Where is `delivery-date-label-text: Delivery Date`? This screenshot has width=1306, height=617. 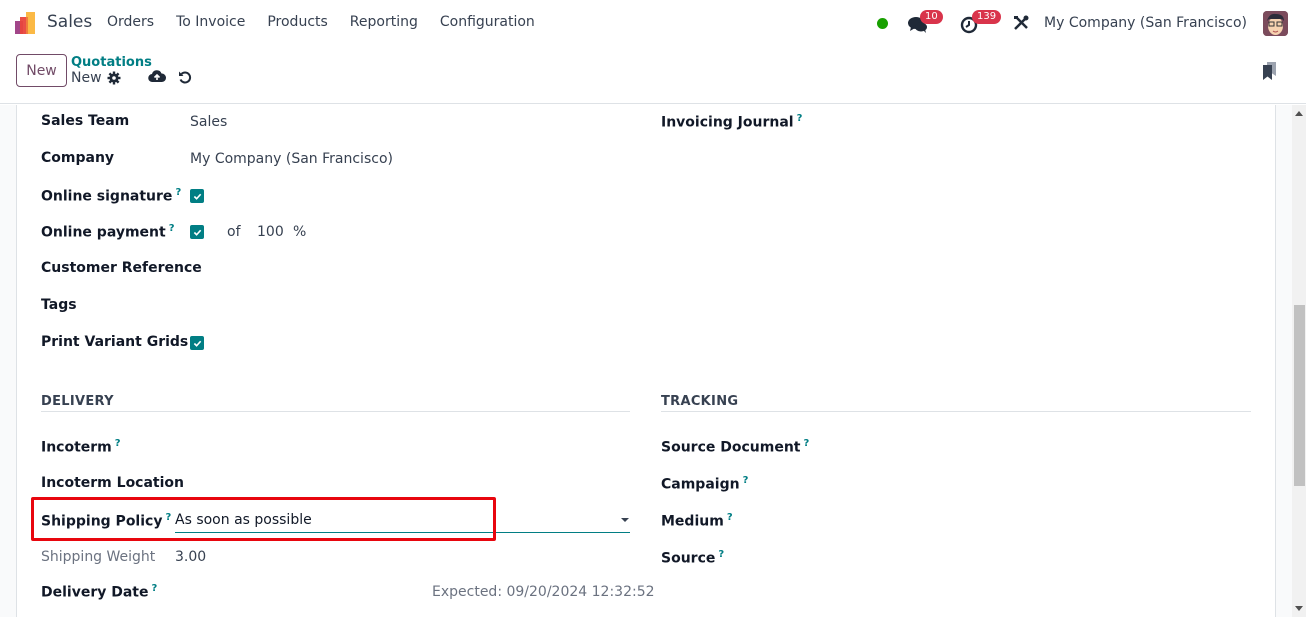
delivery-date-label-text: Delivery Date is located at coordinates (95, 592).